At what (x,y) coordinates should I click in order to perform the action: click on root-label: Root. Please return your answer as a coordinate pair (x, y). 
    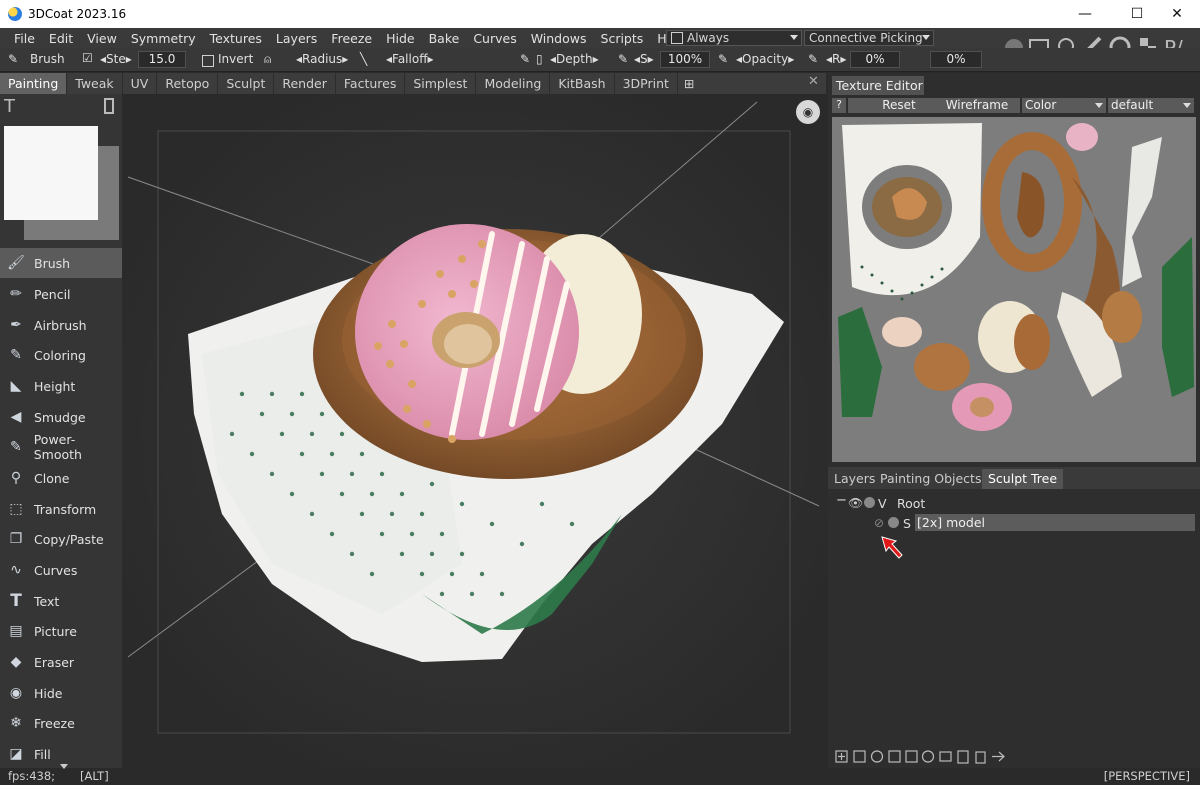
    Looking at the image, I should click on (911, 503).